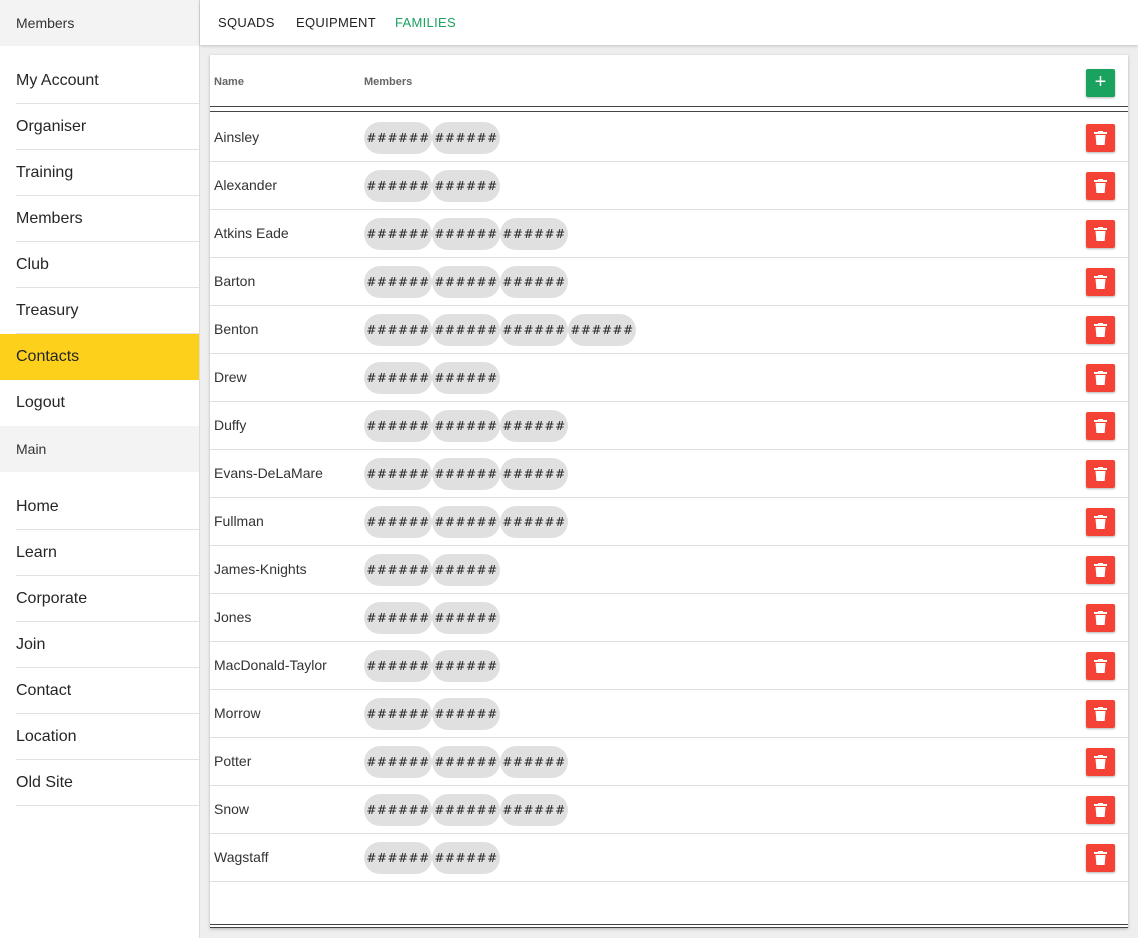 This screenshot has width=1138, height=938. What do you see at coordinates (239, 521) in the screenshot?
I see `family-name: Fullman` at bounding box center [239, 521].